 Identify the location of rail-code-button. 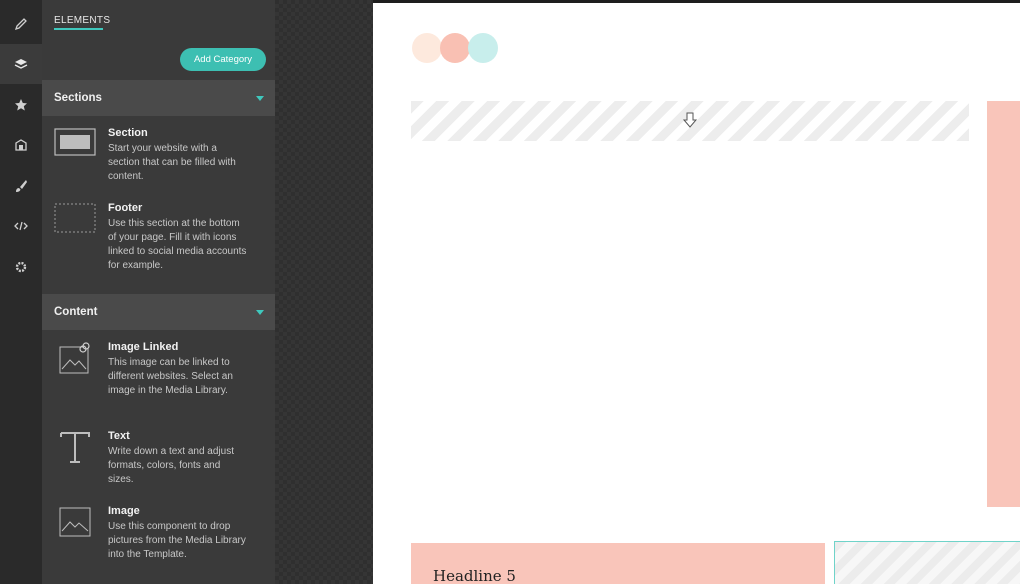
(21, 226).